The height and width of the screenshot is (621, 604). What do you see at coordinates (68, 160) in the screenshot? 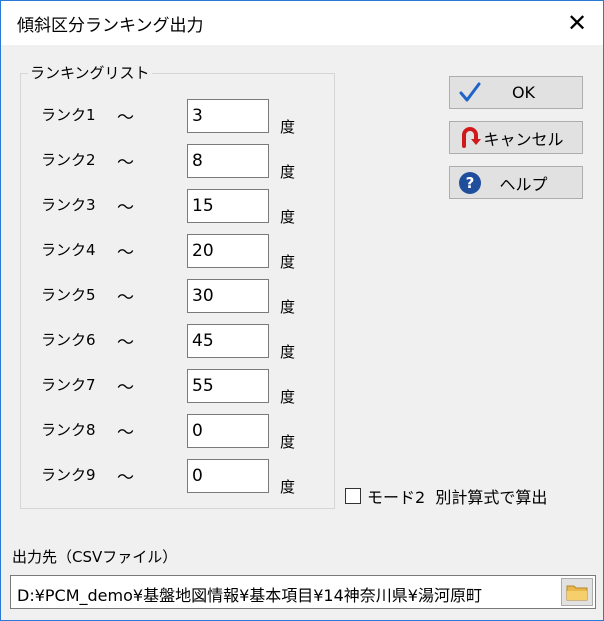
I see `rank-label: ランク2` at bounding box center [68, 160].